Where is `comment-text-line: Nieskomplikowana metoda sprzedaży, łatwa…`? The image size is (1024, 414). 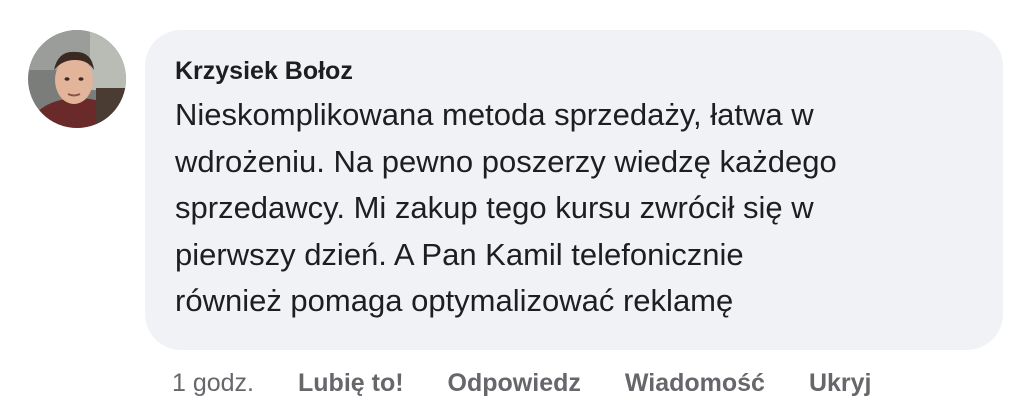 comment-text-line: Nieskomplikowana metoda sprzedaży, łatwa… is located at coordinates (494, 114).